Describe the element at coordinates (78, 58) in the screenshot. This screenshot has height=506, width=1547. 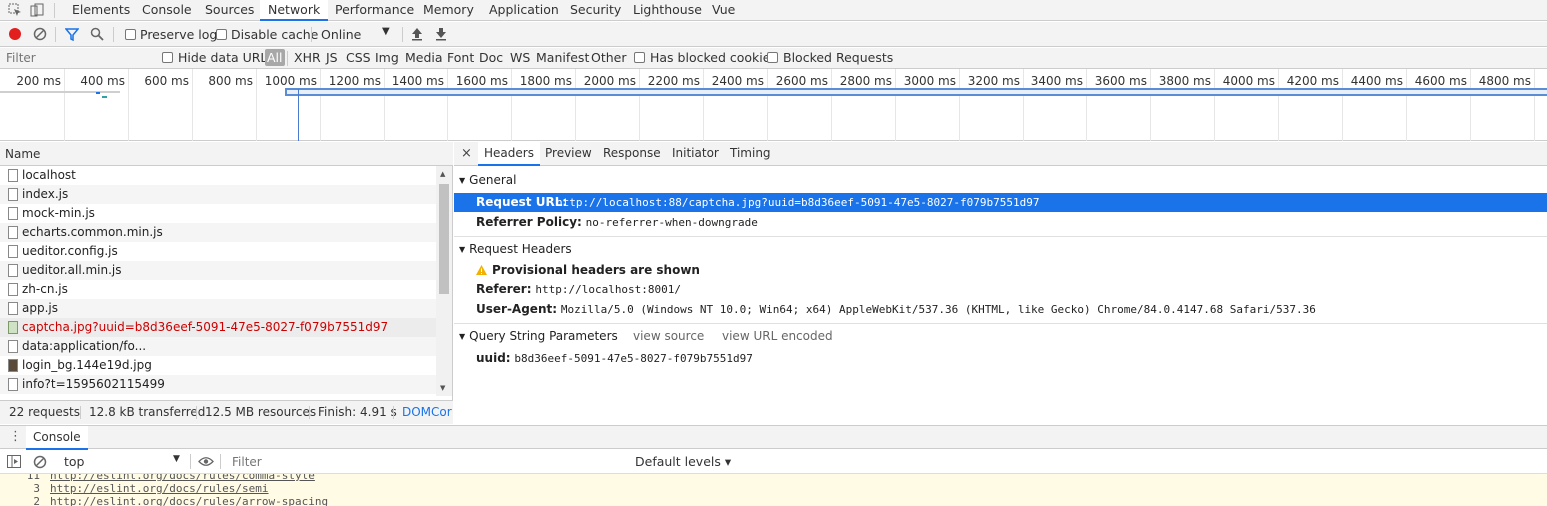
I see `filter-input` at that location.